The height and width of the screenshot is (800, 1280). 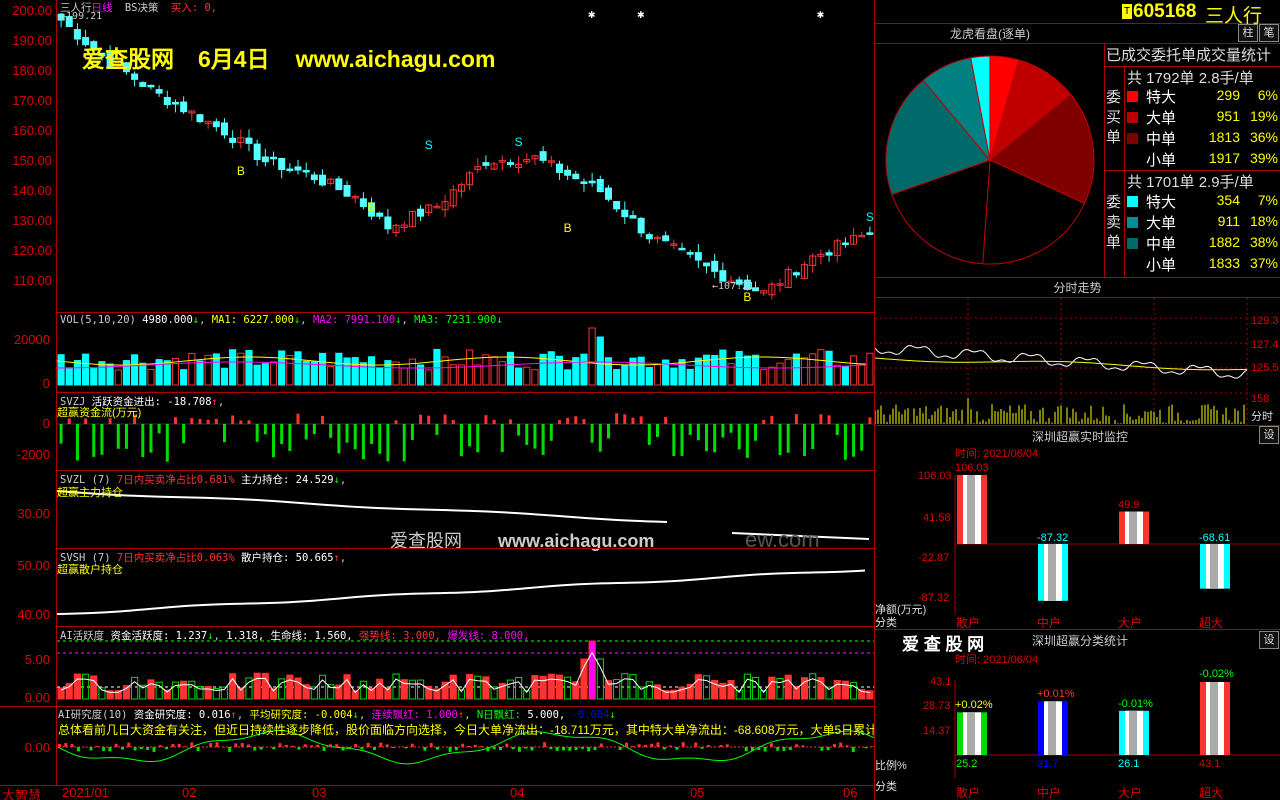 I want to click on monitor-bar-shade, so click(x=1133, y=527).